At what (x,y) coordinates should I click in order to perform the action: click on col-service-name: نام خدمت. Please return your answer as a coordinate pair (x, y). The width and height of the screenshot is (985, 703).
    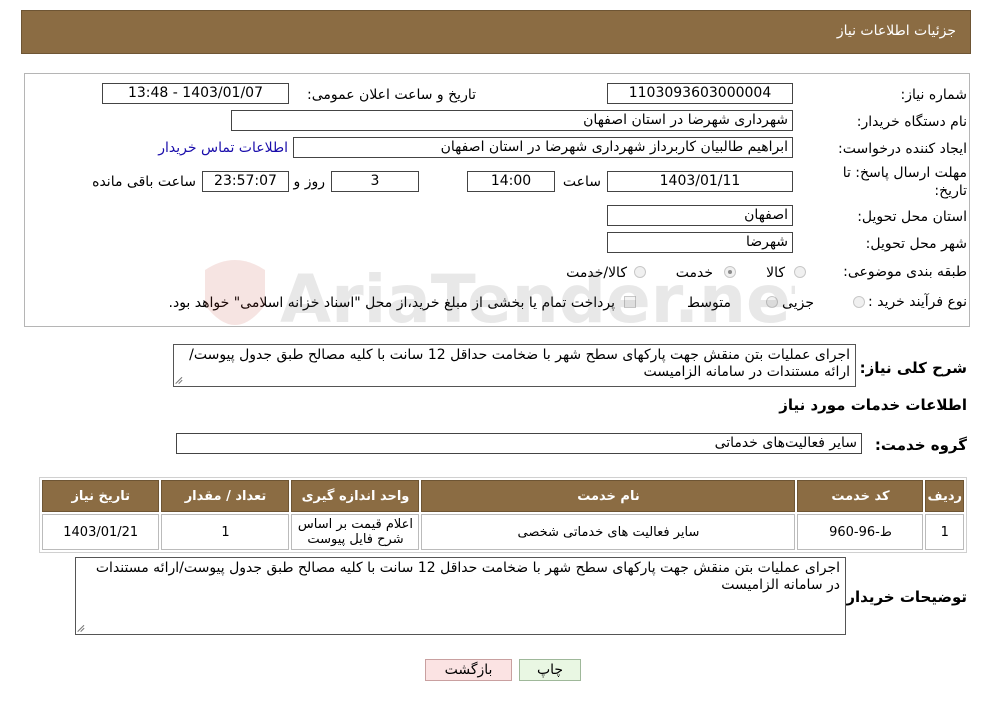
    Looking at the image, I should click on (608, 496).